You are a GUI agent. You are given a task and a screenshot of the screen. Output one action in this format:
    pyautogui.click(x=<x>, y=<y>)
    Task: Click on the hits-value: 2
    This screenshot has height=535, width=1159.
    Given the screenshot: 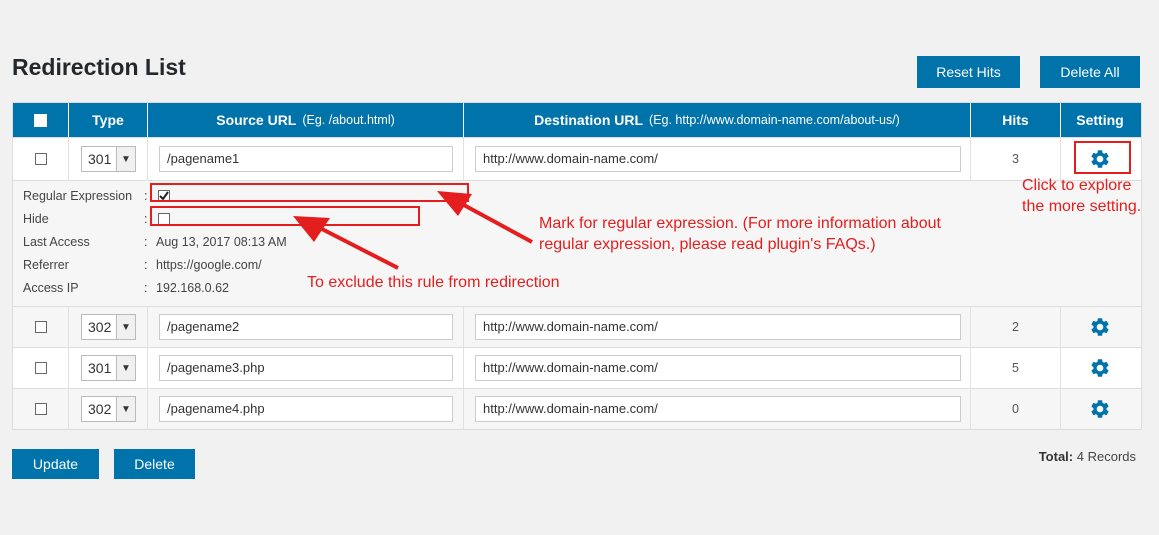 What is the action you would take?
    pyautogui.click(x=1016, y=327)
    